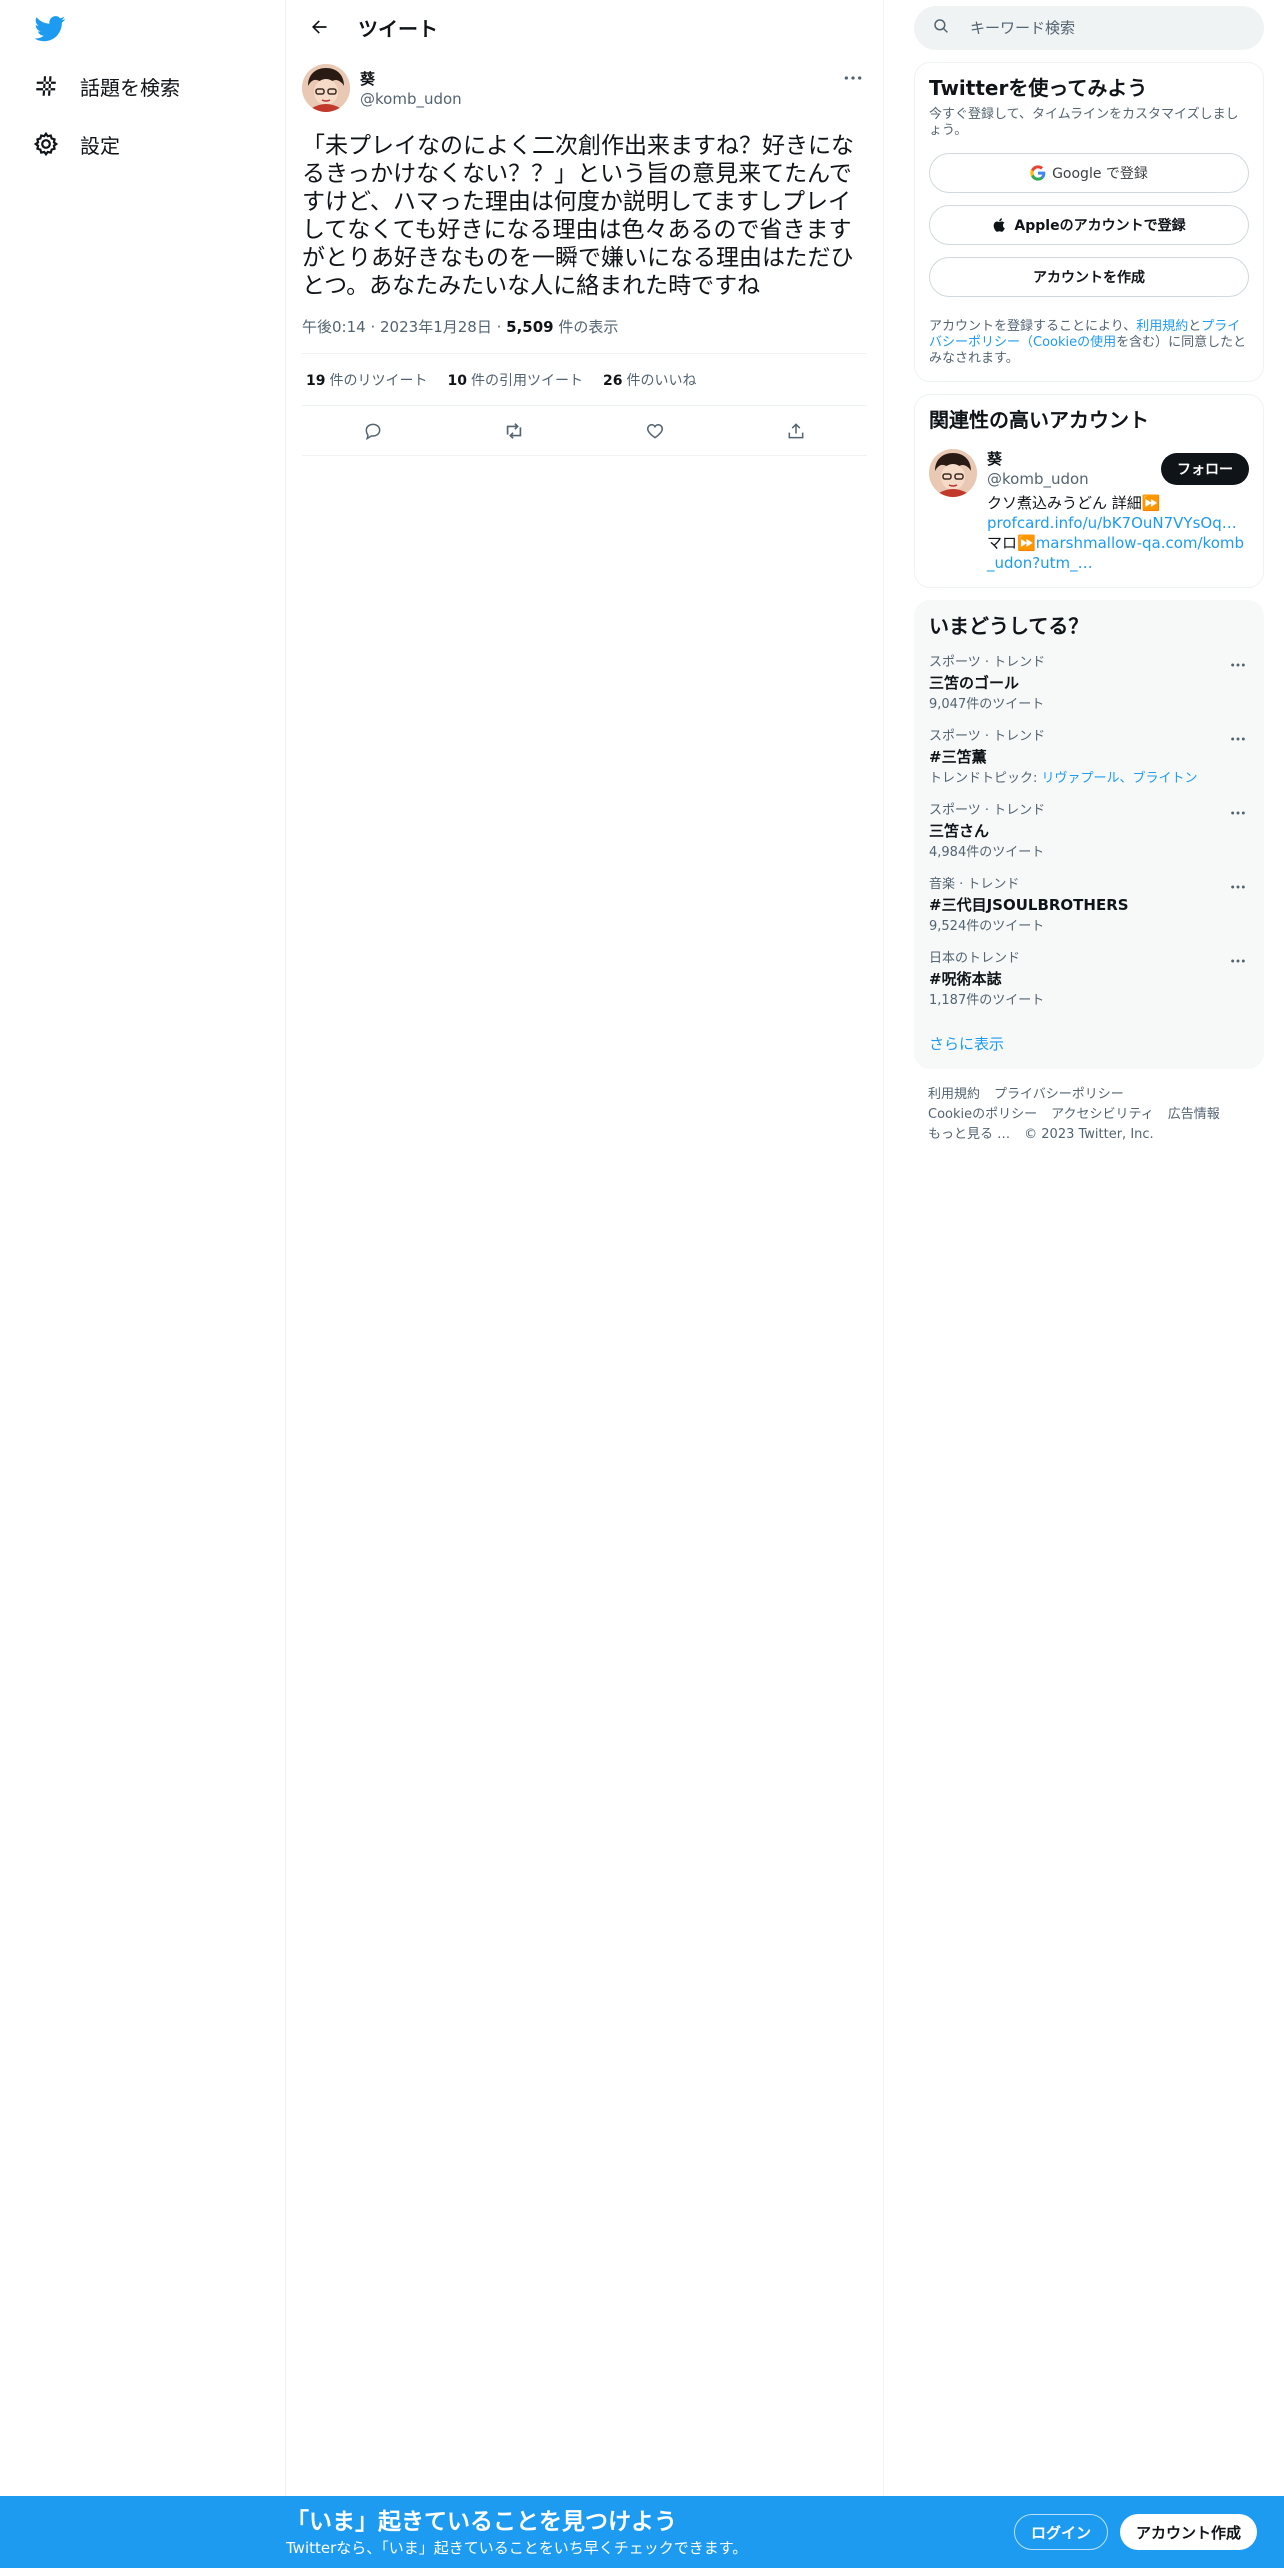 The height and width of the screenshot is (2568, 1284). Describe the element at coordinates (517, 2548) in the screenshot. I see `bottom-bar-subtitle: Twitterなら、「いま」起きていることをいち早くチェックできます。` at that location.